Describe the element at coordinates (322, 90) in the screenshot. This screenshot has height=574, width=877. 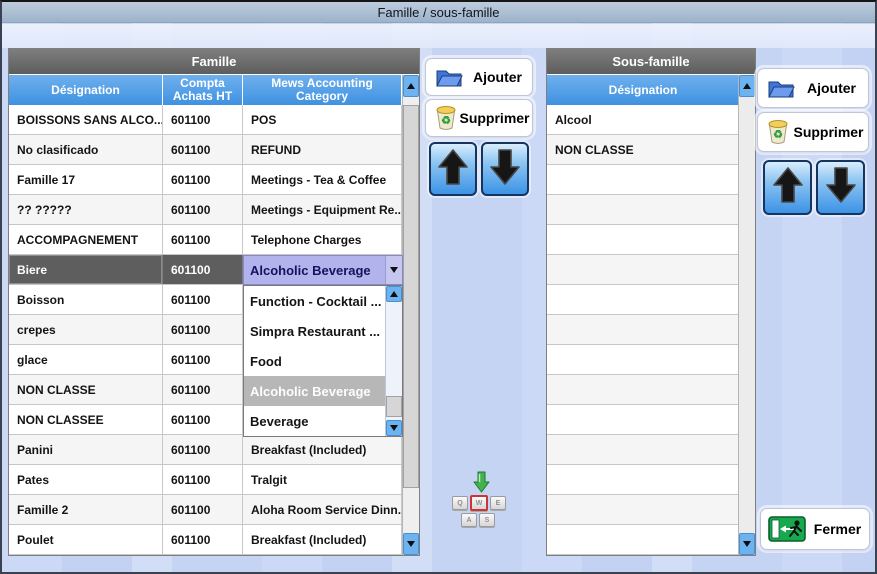
I see `column-header-mews: Mews Accounting Category` at that location.